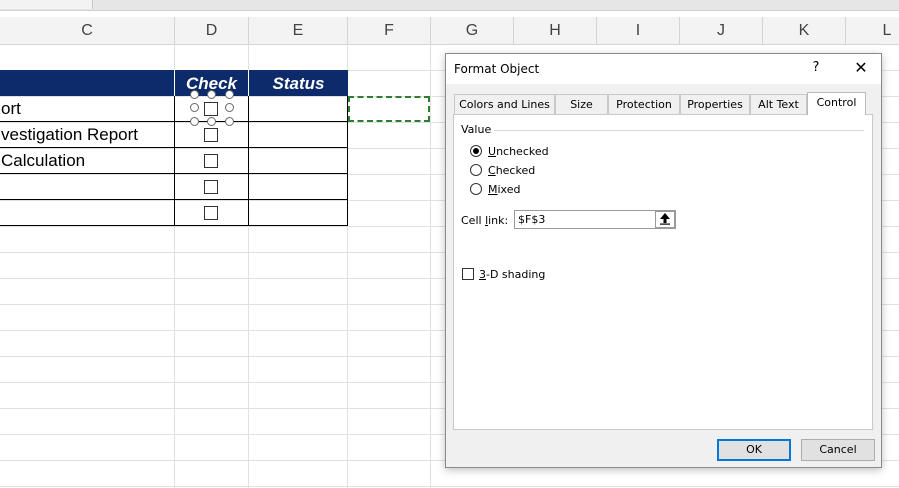 The image size is (899, 488). Describe the element at coordinates (211, 109) in the screenshot. I see `form-checkbox-selected` at that location.